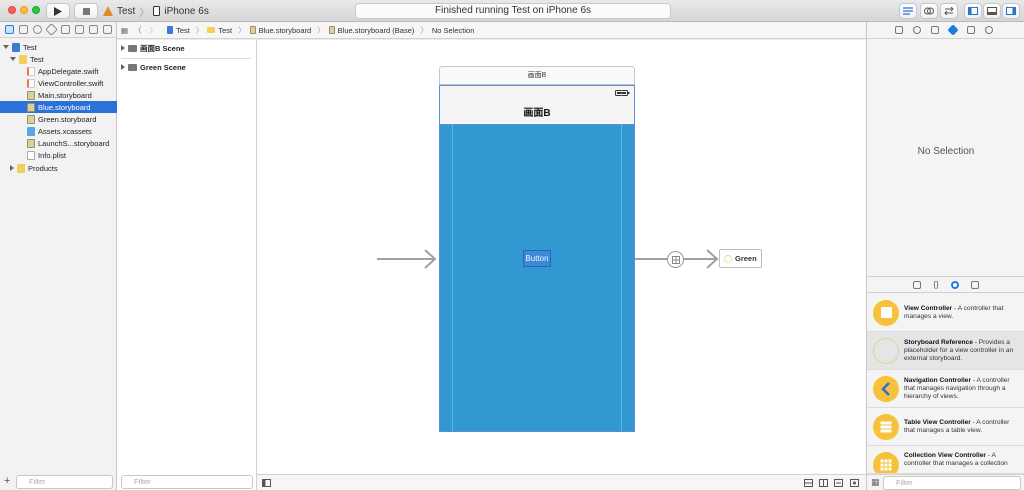 The height and width of the screenshot is (490, 1024). Describe the element at coordinates (58, 95) in the screenshot. I see `tree-item-main-storyboard: Main.storyboard` at that location.